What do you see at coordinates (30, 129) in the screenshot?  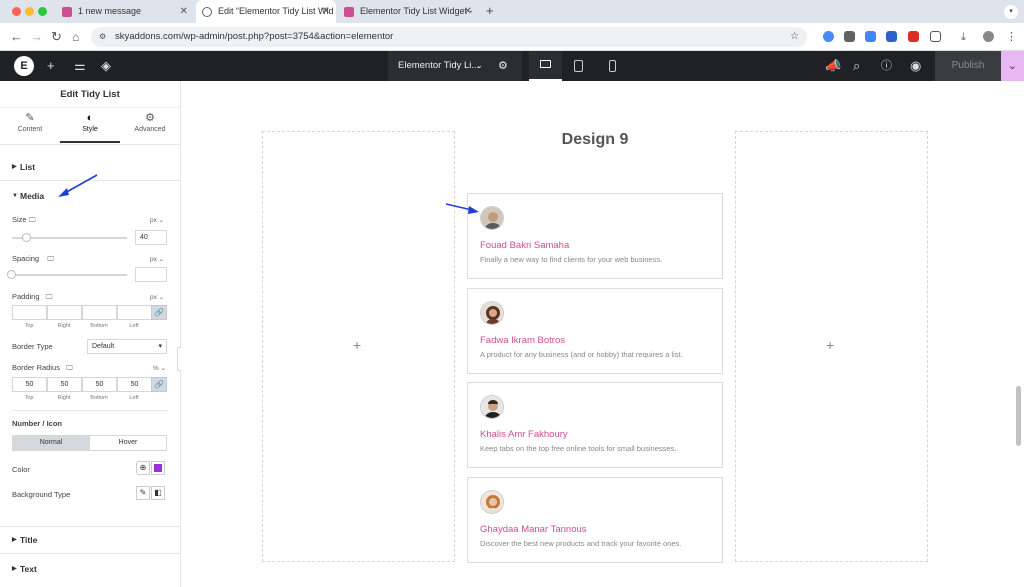 I see `tab-label: Content` at bounding box center [30, 129].